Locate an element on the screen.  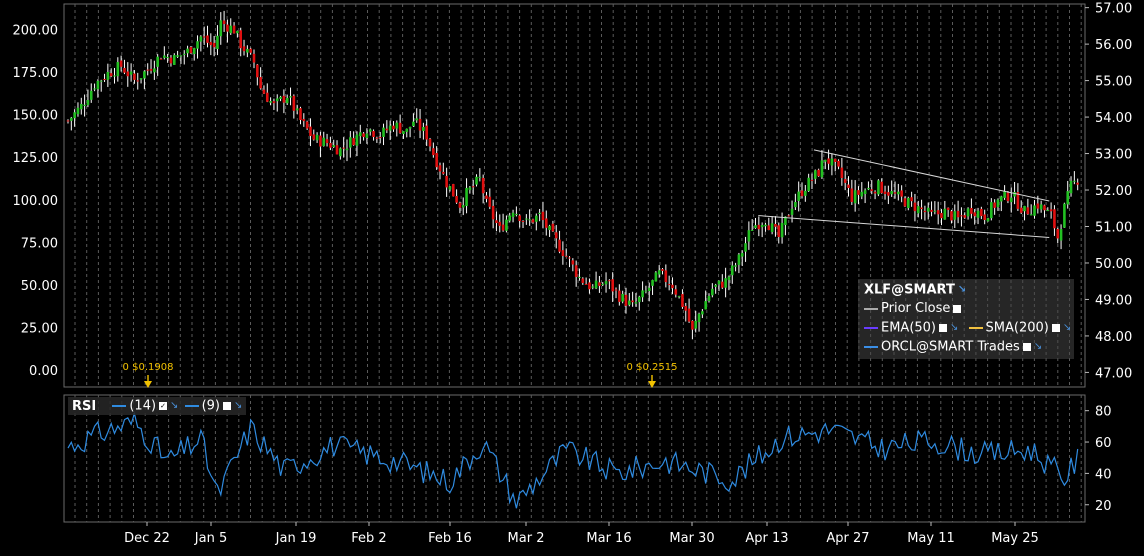
rsi9-toggle-icon is located at coordinates (227, 406).